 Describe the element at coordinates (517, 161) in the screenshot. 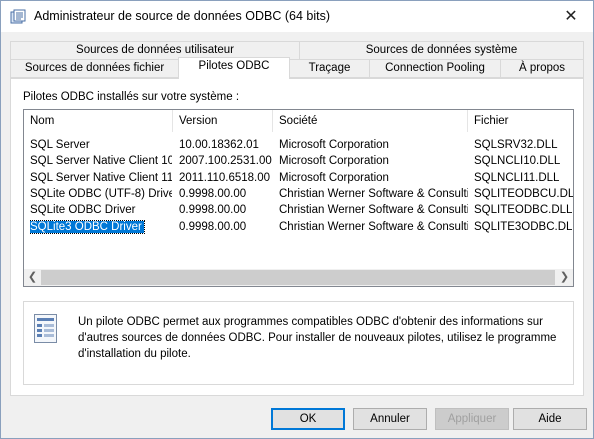

I see `cell-file-text: SQLNCLI10.DLL` at that location.